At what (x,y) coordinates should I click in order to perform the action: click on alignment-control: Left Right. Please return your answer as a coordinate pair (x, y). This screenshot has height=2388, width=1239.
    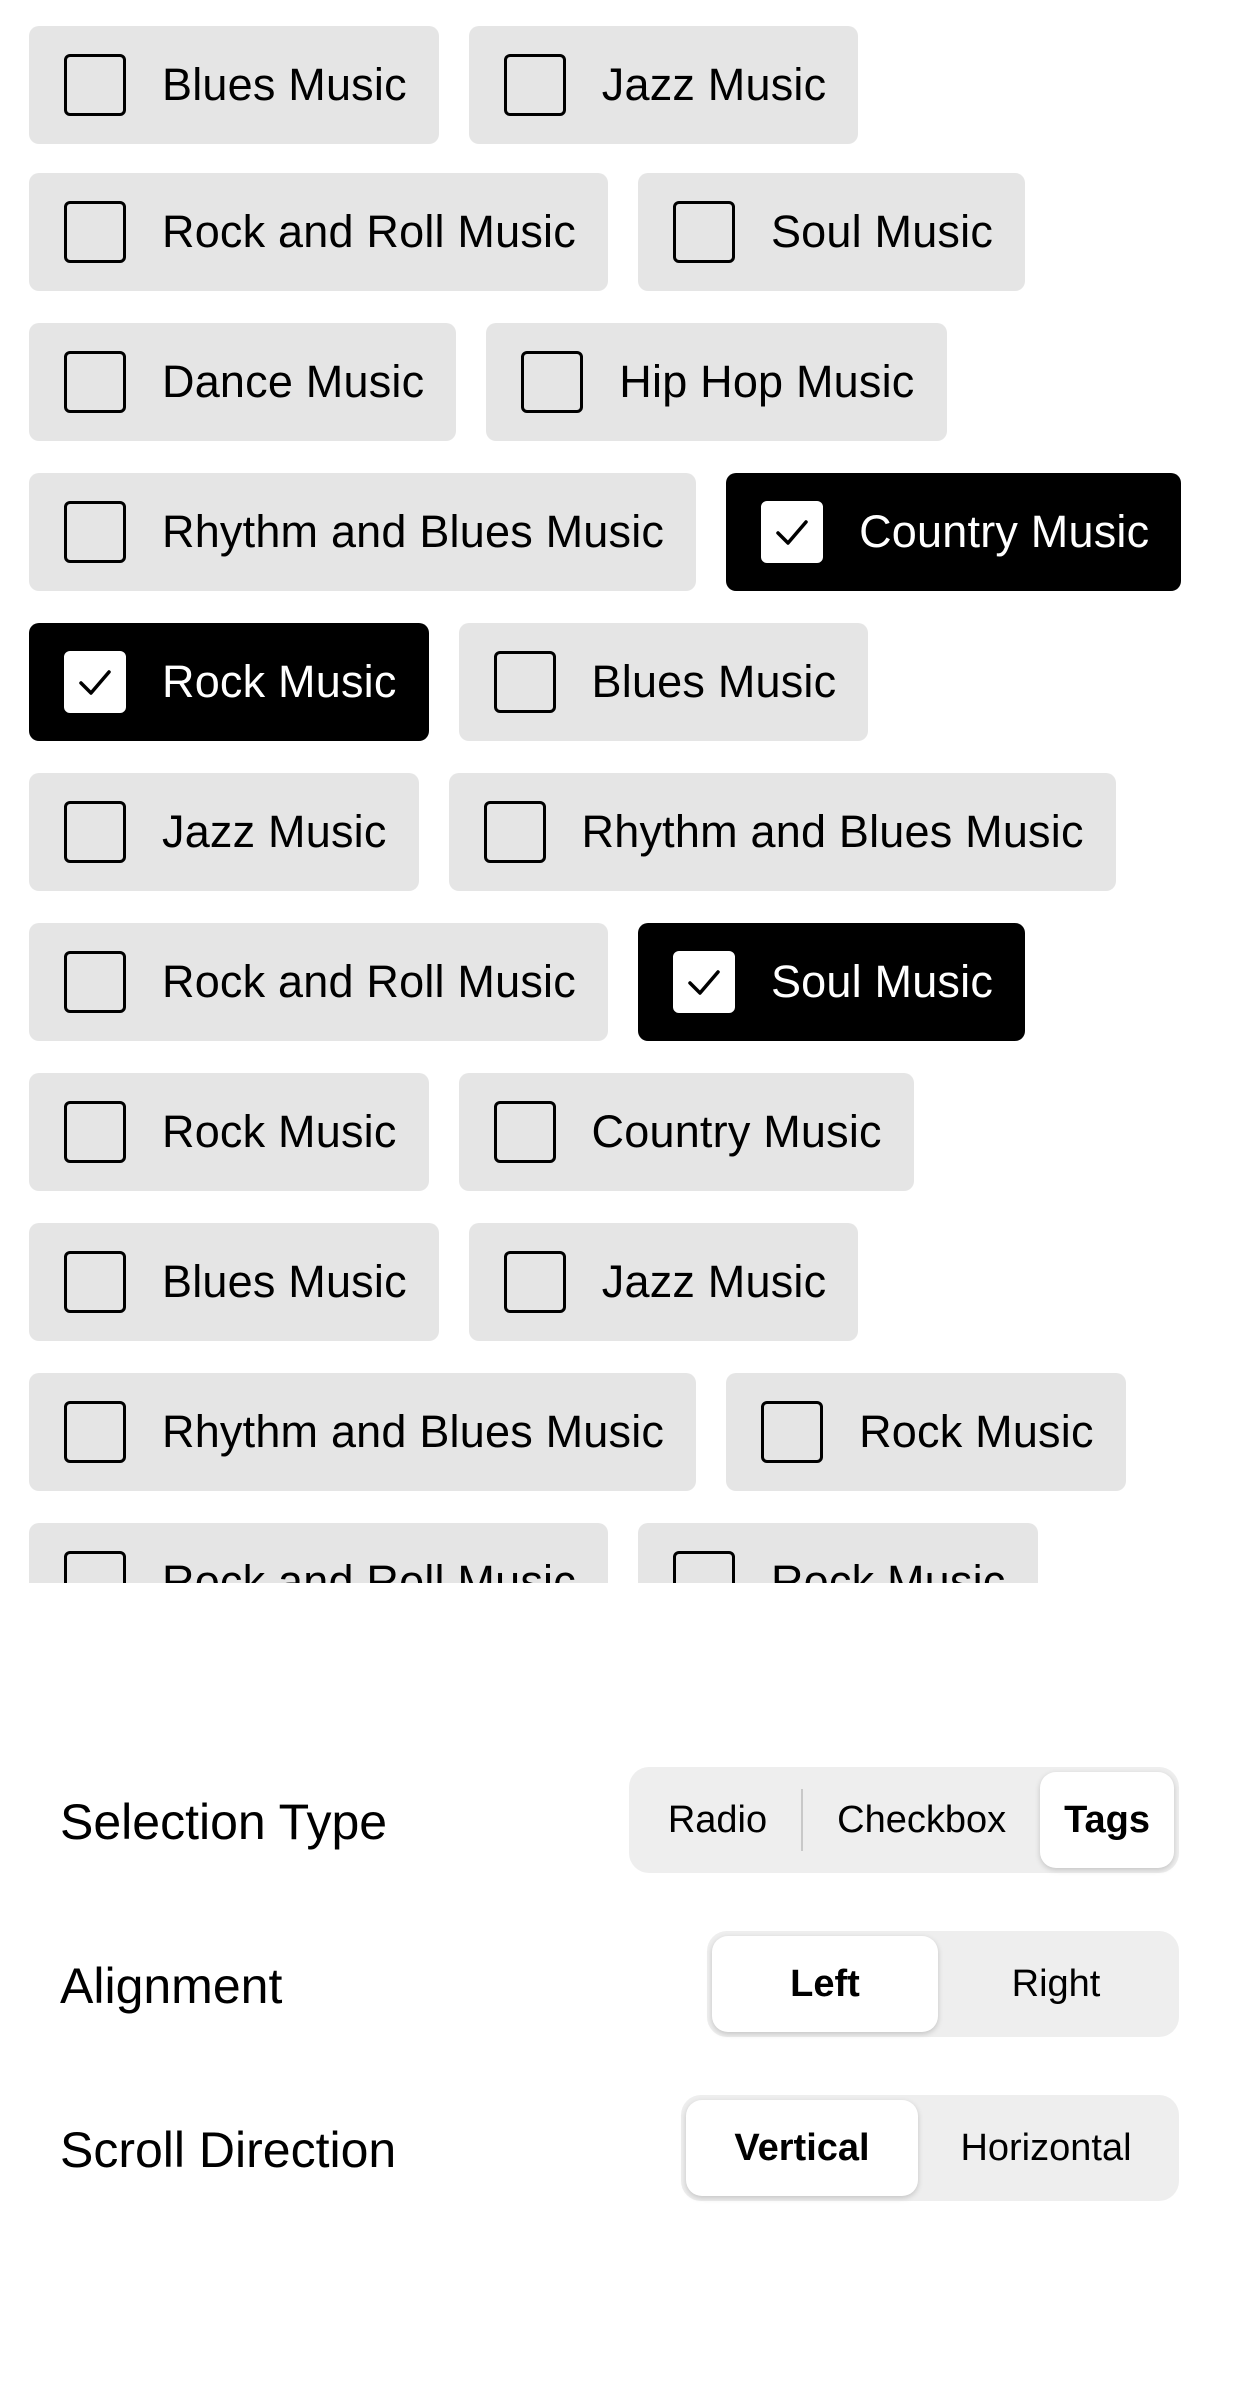
    Looking at the image, I should click on (943, 1984).